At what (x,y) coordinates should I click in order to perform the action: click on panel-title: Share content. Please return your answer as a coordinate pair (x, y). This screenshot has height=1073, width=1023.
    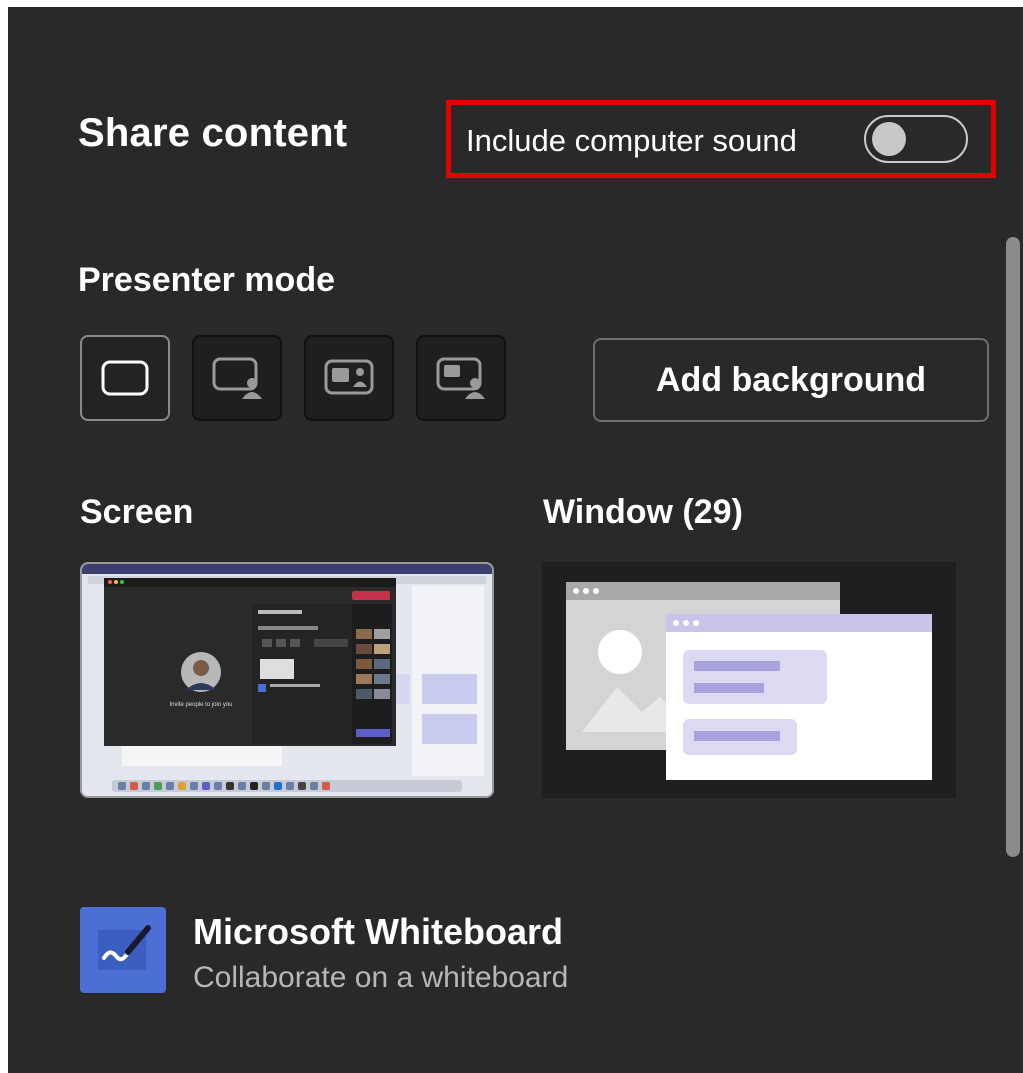
    Looking at the image, I should click on (213, 133).